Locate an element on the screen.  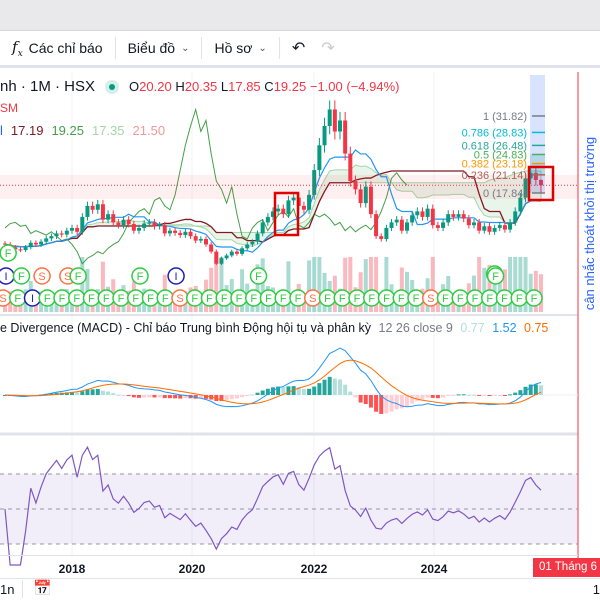
fib-zone is located at coordinates (537, 164).